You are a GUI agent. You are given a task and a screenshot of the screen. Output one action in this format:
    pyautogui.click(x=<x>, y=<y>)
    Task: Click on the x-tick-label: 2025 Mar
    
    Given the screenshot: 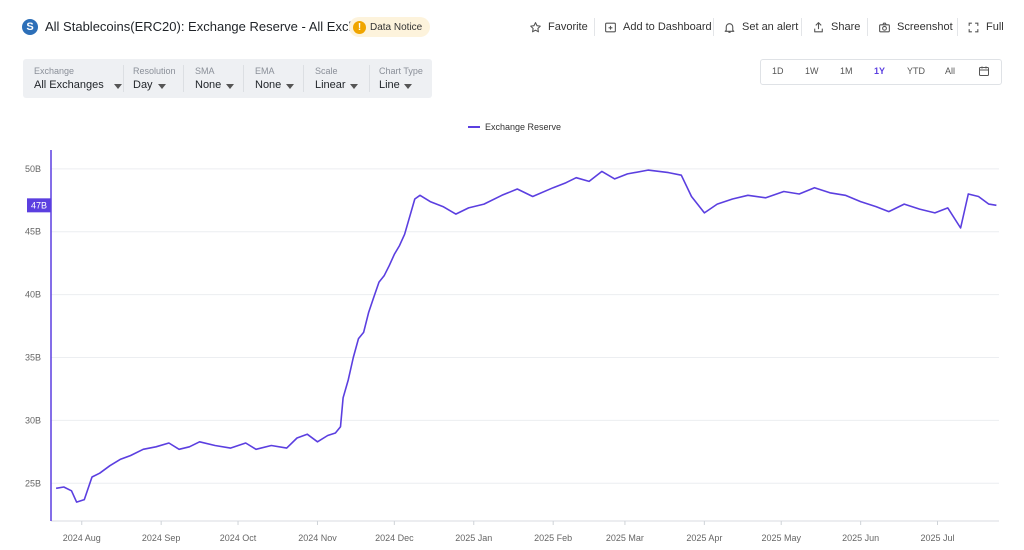 What is the action you would take?
    pyautogui.click(x=625, y=538)
    